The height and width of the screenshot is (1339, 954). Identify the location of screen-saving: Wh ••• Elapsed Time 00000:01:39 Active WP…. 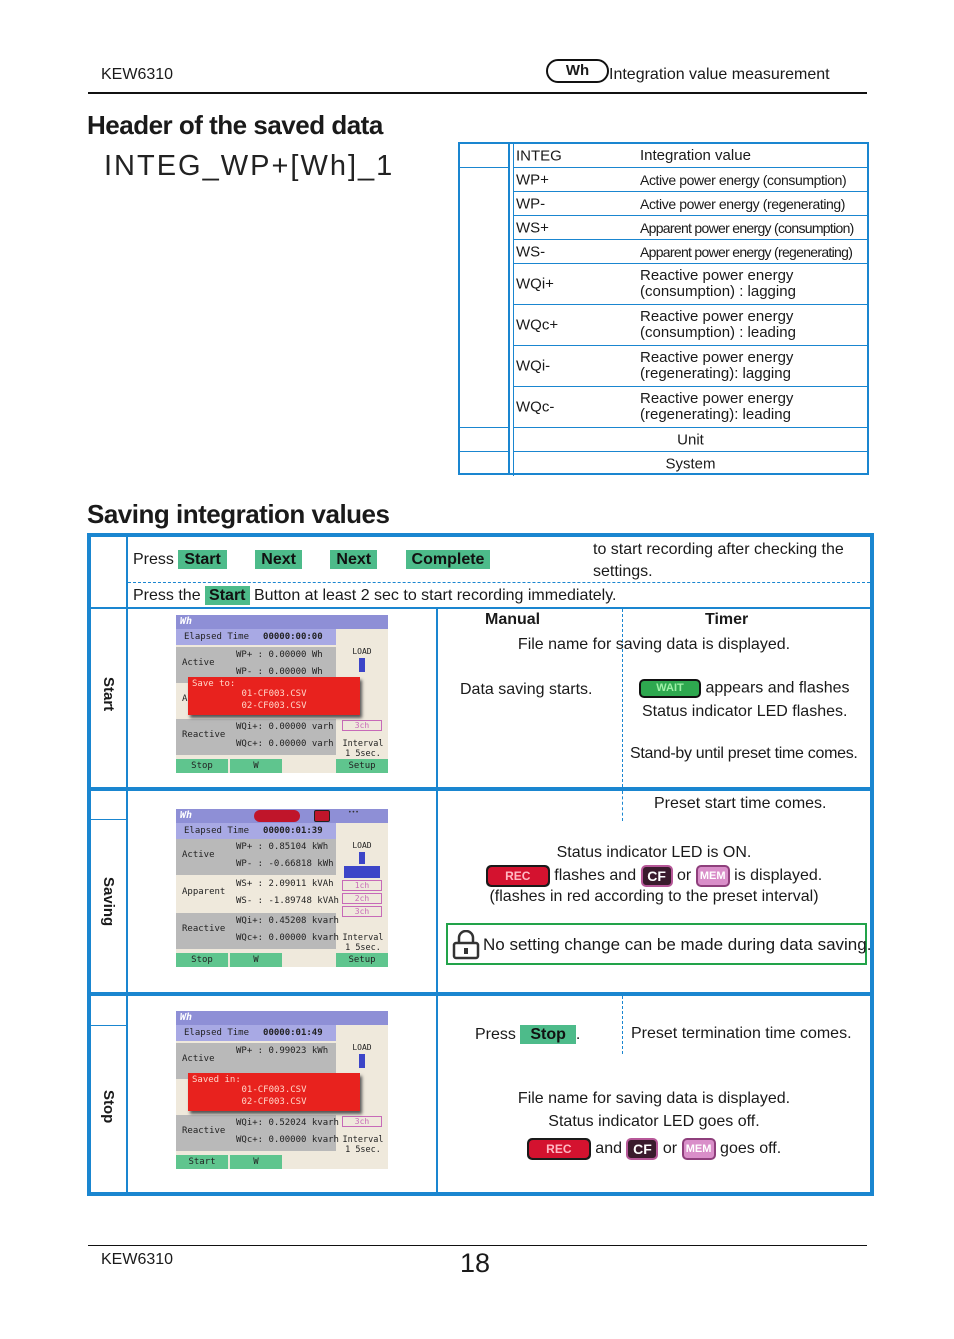
(282, 888).